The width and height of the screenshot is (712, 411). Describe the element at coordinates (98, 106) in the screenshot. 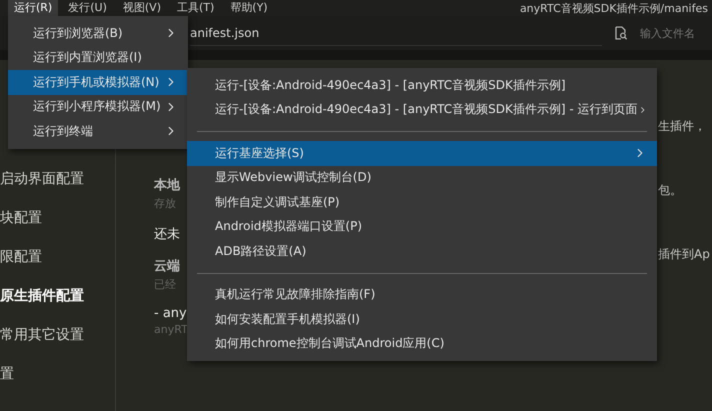

I see `menu-item: 运行到小程序模拟器(M)` at that location.